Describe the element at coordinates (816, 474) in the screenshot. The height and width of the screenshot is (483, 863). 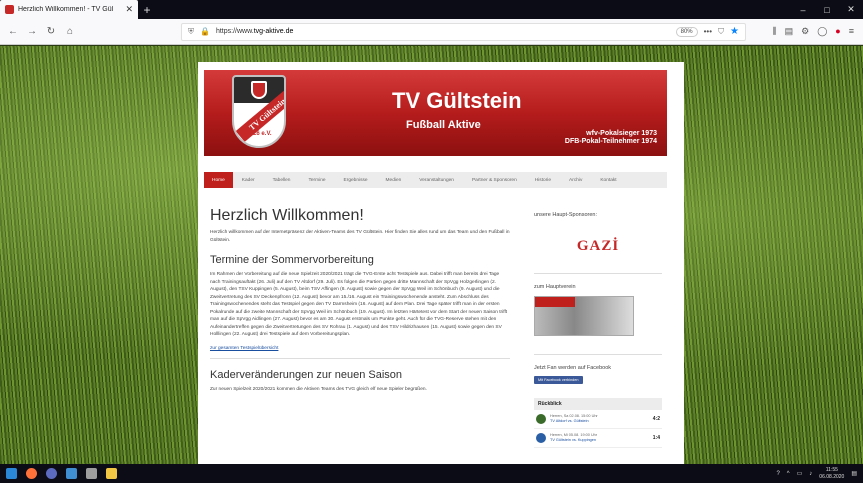
I see `system-tray: ? ^ ▭ ♪ 11:55 06.08.2020 ▤` at that location.